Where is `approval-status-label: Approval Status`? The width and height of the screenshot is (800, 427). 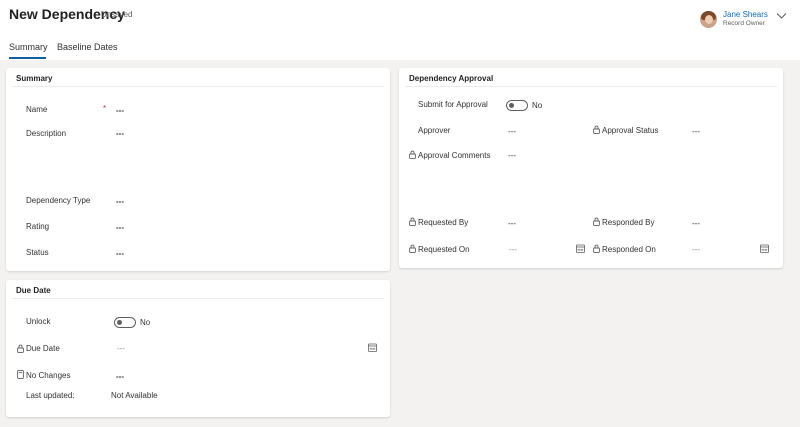 approval-status-label: Approval Status is located at coordinates (630, 130).